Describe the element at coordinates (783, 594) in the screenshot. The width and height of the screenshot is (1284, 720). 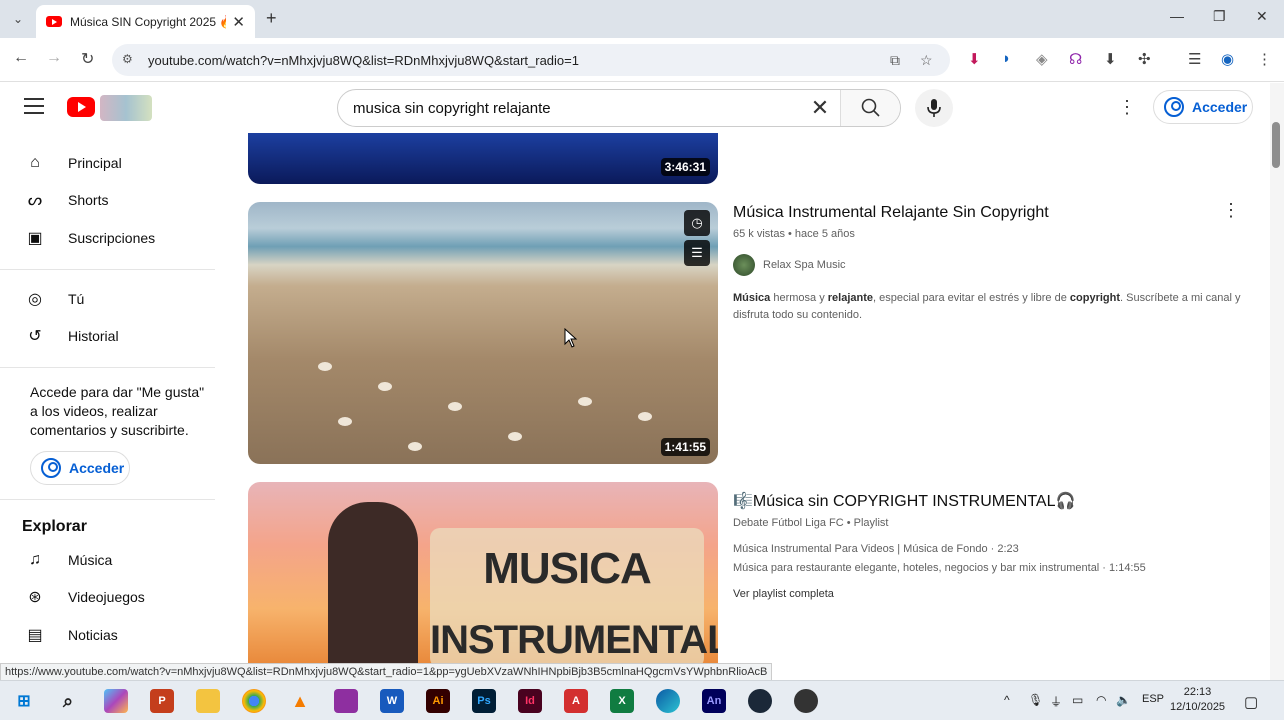
I see `view-full-playlist-link: Ver playlist completa` at that location.